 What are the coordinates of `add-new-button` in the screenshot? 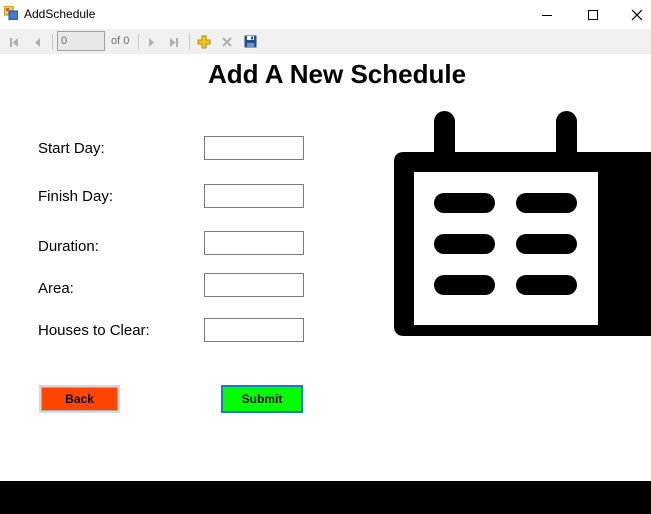 It's located at (204, 41).